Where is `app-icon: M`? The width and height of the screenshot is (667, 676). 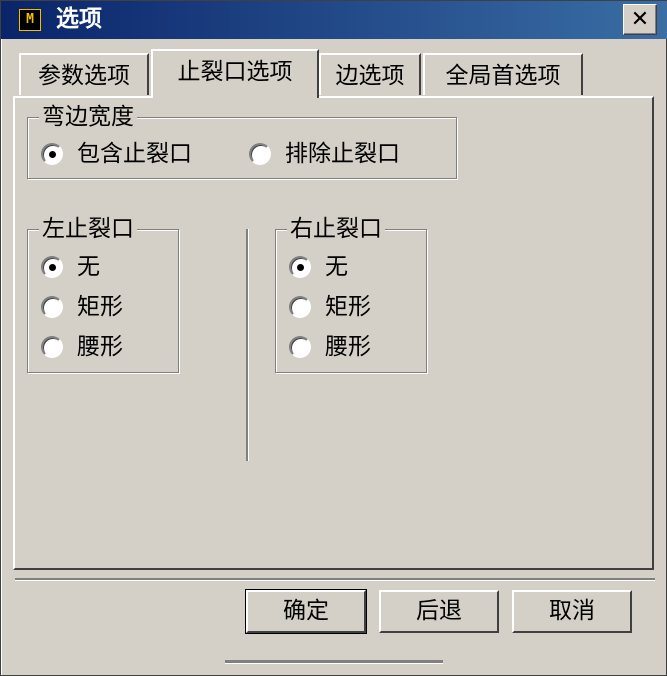 app-icon: M is located at coordinates (30, 20).